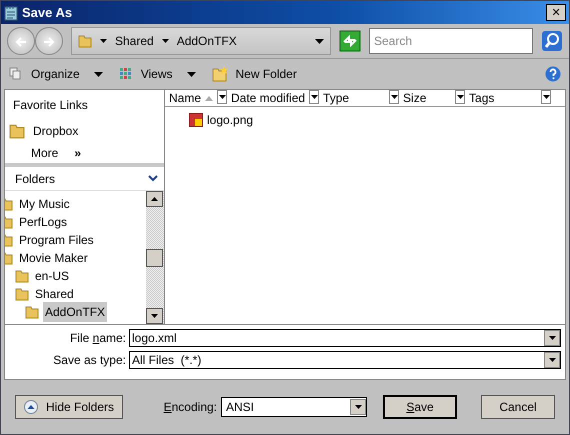  I want to click on dialog-button: Cancel, so click(518, 407).